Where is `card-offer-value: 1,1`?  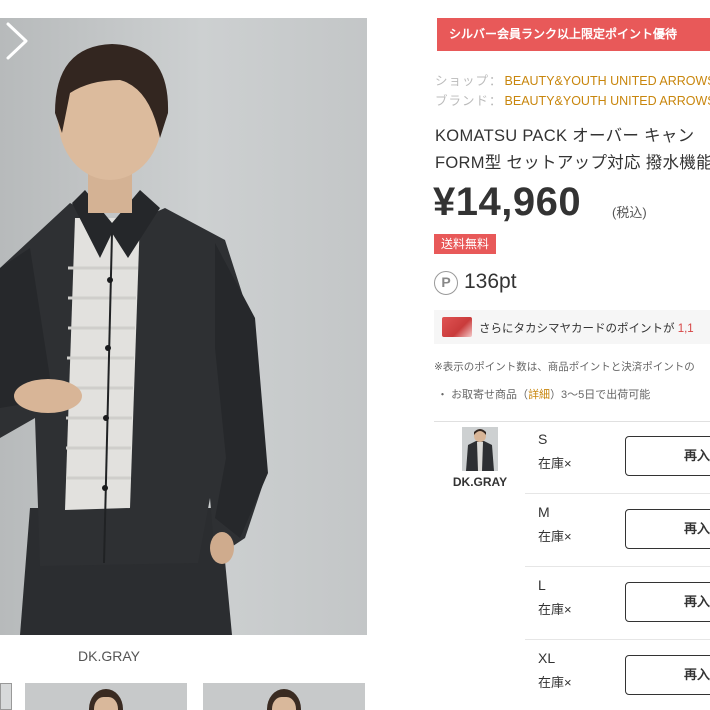
card-offer-value: 1,1 is located at coordinates (685, 329).